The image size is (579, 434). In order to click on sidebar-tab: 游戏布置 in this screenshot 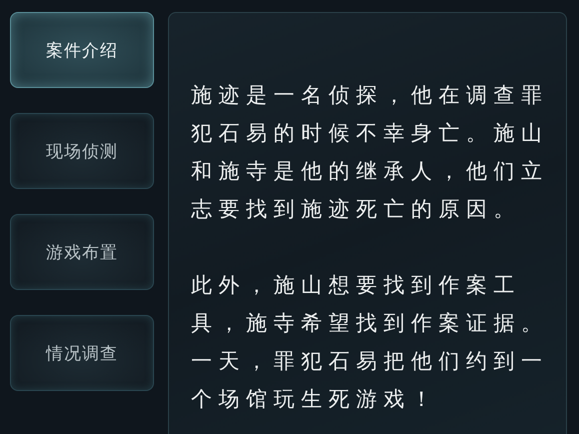, I will do `click(82, 252)`.